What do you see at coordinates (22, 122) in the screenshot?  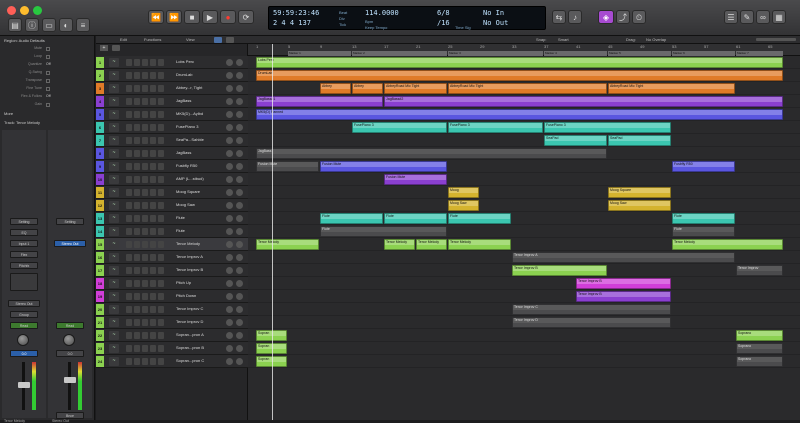 I see `track-inspector-header: Track: Tenor Melody` at bounding box center [22, 122].